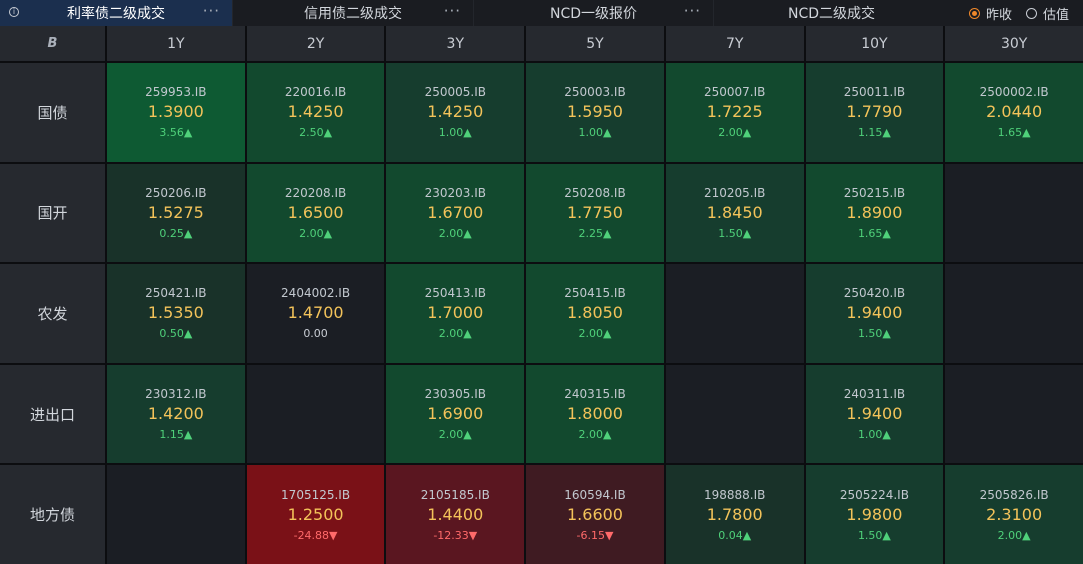 The height and width of the screenshot is (564, 1083). Describe the element at coordinates (735, 92) in the screenshot. I see `bond-code: 250007.IB` at that location.